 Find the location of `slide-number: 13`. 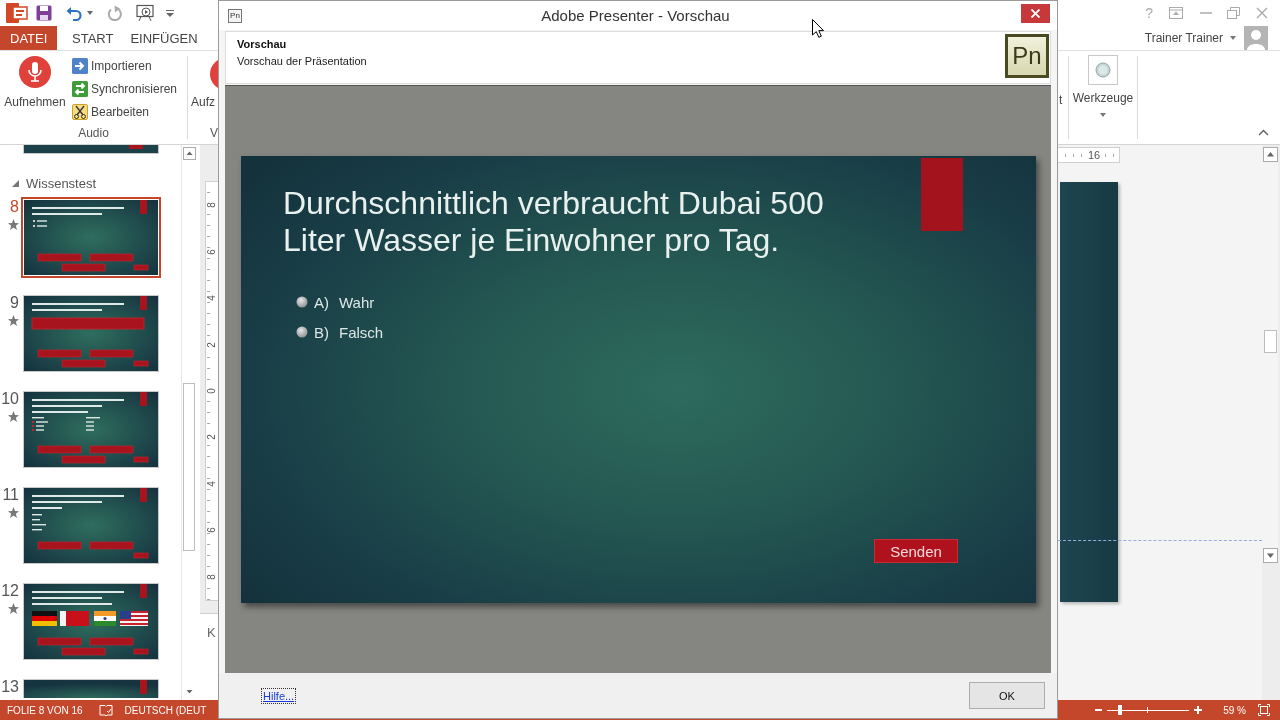

slide-number: 13 is located at coordinates (10, 686).